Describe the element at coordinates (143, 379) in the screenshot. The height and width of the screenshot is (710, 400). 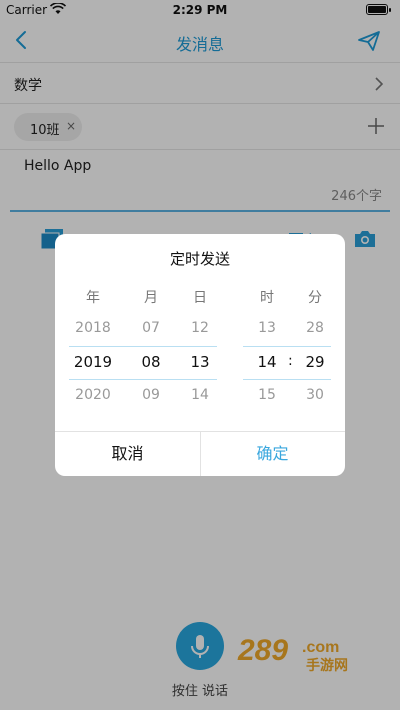
I see `date-selection-bottom-line` at that location.